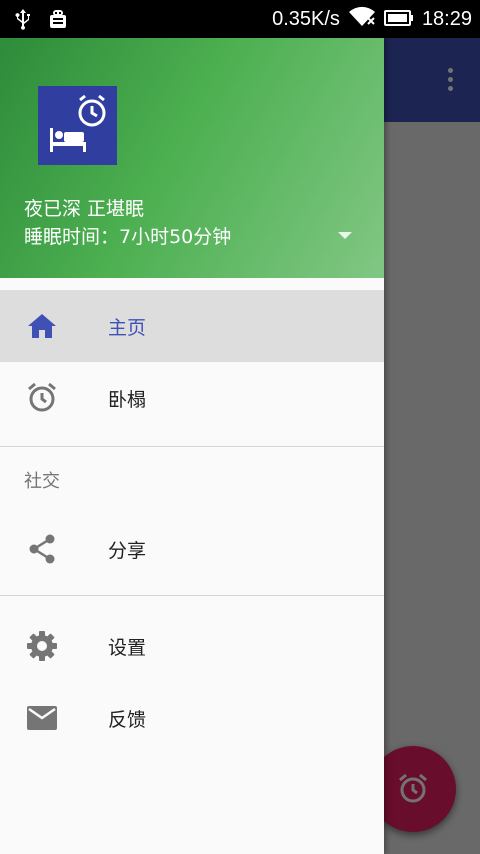 The width and height of the screenshot is (480, 854). What do you see at coordinates (42, 646) in the screenshot?
I see `gear-icon` at bounding box center [42, 646].